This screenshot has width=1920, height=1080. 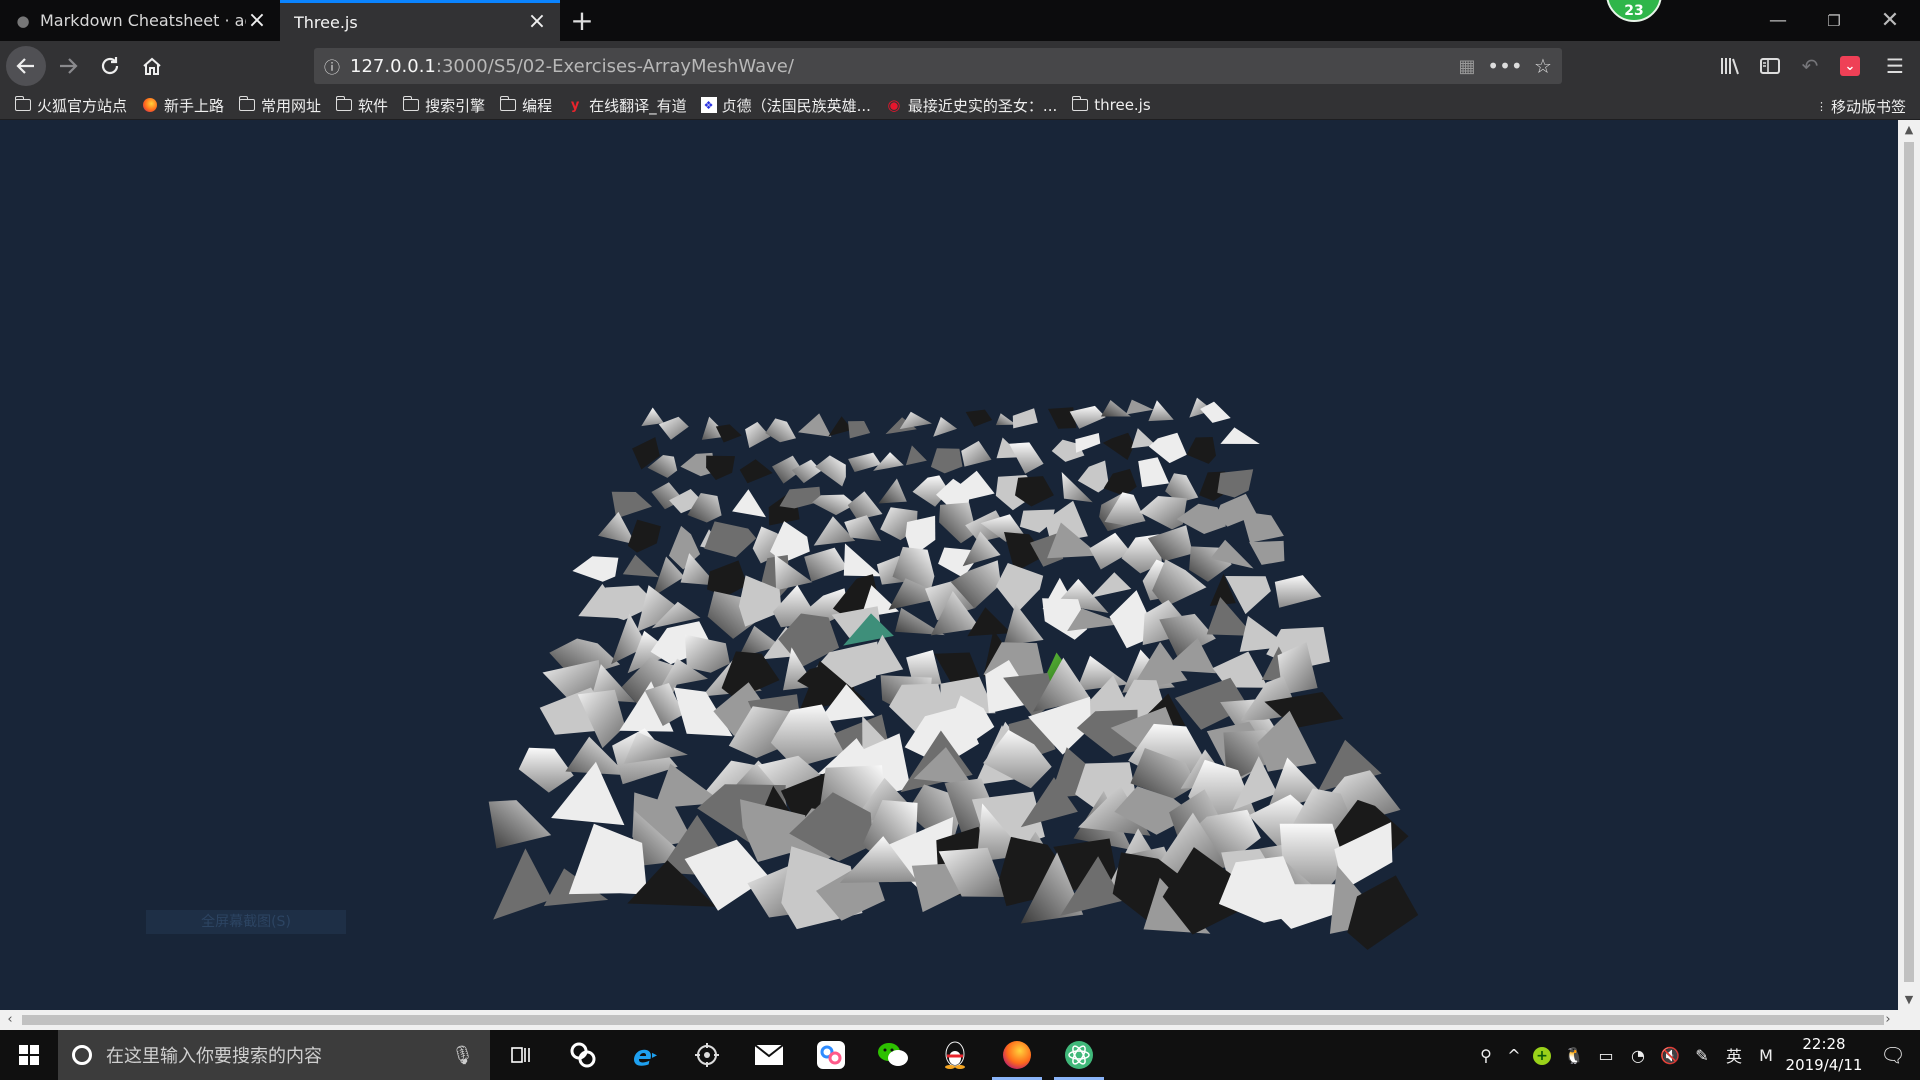 I want to click on scroll-left-icon: ‹, so click(x=10, y=1020).